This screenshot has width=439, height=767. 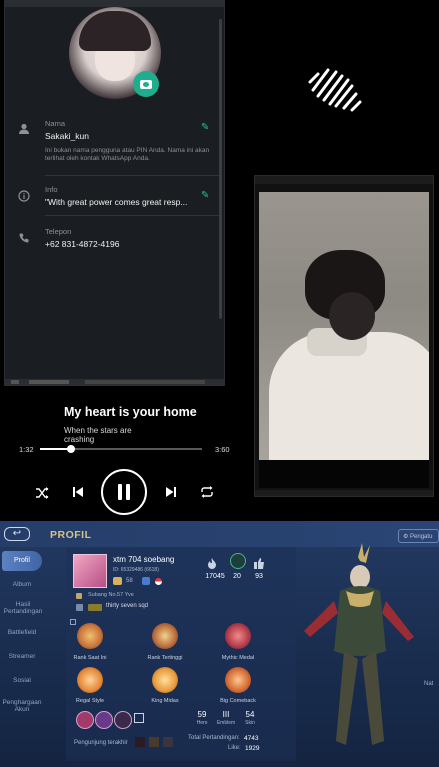 What do you see at coordinates (111, 595) in the screenshot?
I see `location-text: Subang No.57 Yve` at bounding box center [111, 595].